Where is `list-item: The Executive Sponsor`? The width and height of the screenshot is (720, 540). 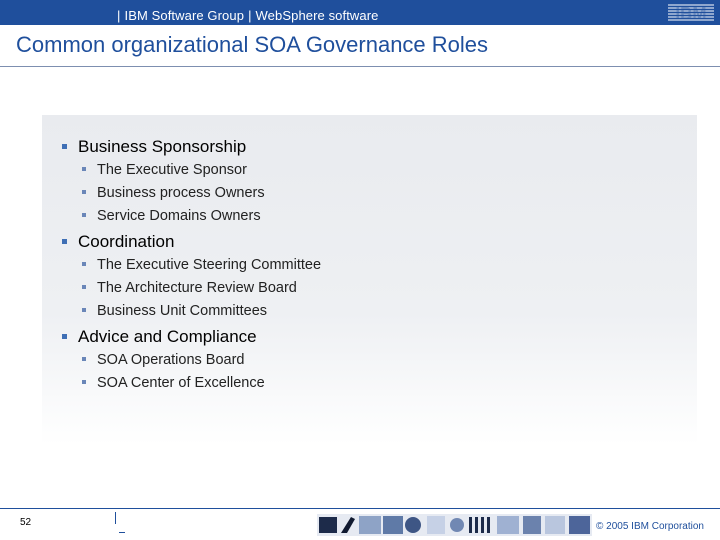 list-item: The Executive Sponsor is located at coordinates (369, 172).